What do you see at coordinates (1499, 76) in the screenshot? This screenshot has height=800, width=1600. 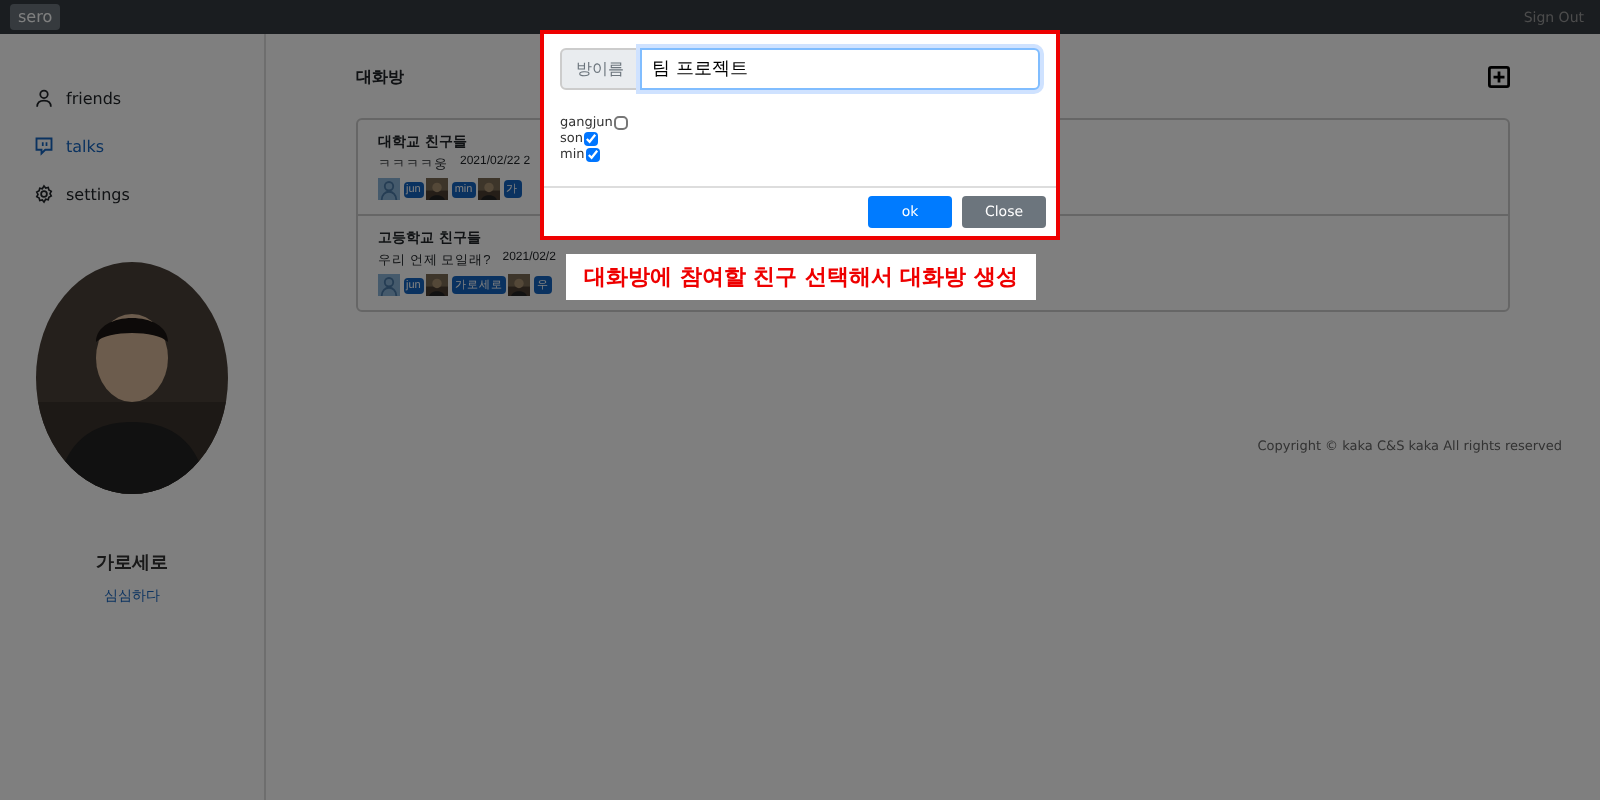 I see `add-icon` at bounding box center [1499, 76].